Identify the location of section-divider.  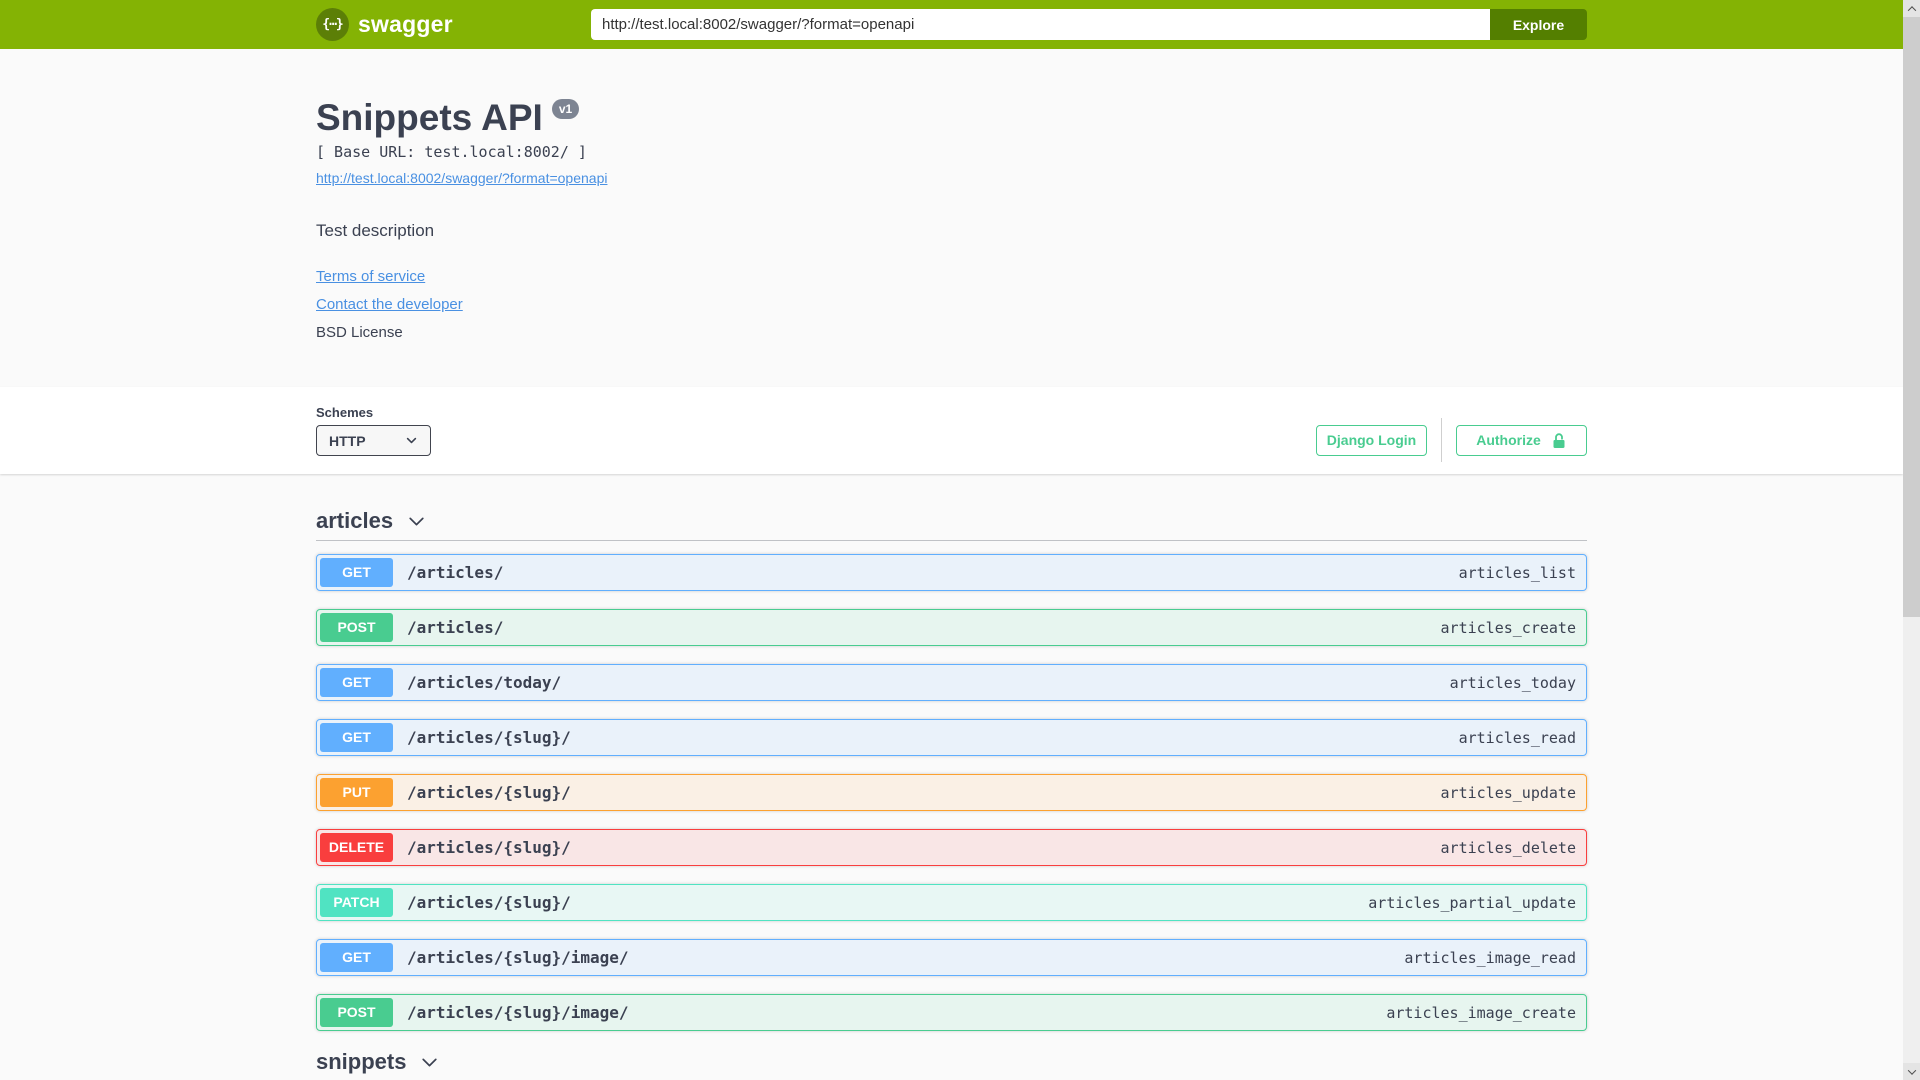
(951, 540).